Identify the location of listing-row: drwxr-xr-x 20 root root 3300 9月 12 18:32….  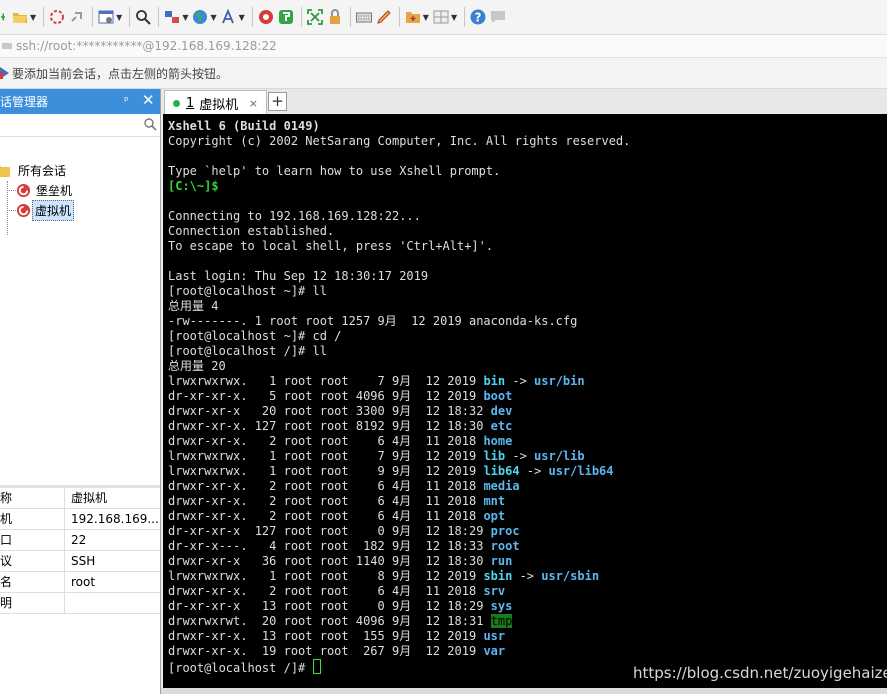
(340, 411).